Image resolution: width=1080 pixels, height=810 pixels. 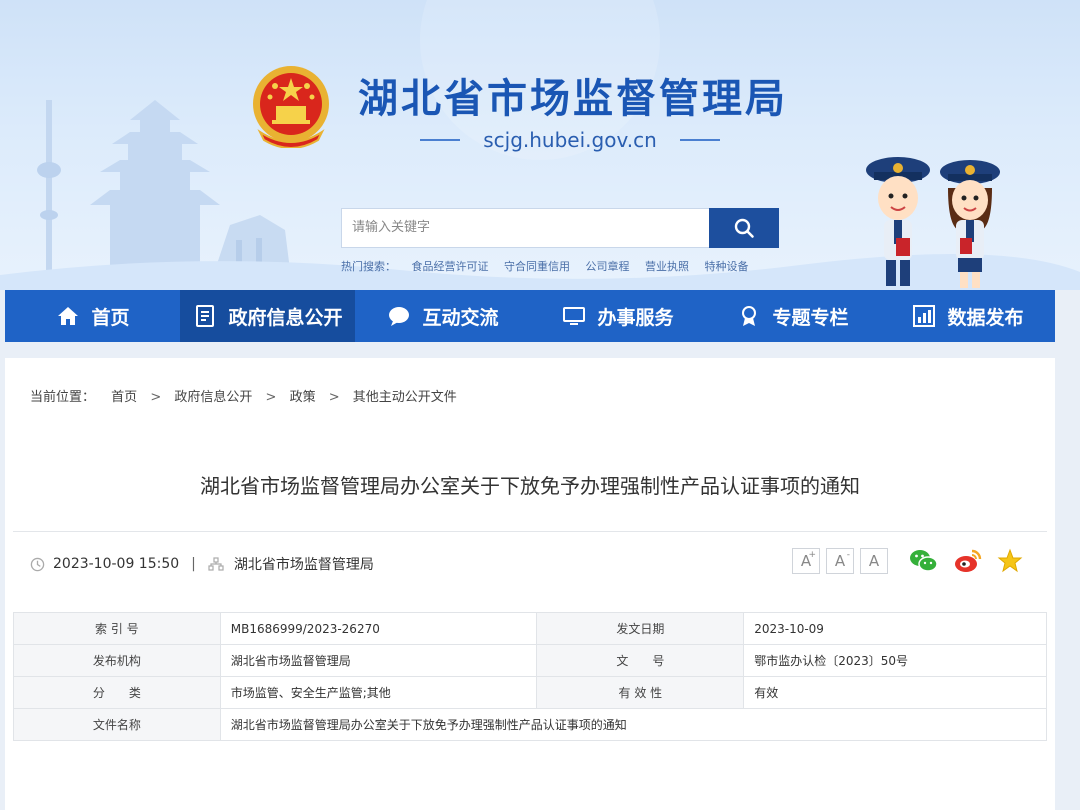 What do you see at coordinates (399, 316) in the screenshot?
I see `chat-bubble-icon` at bounding box center [399, 316].